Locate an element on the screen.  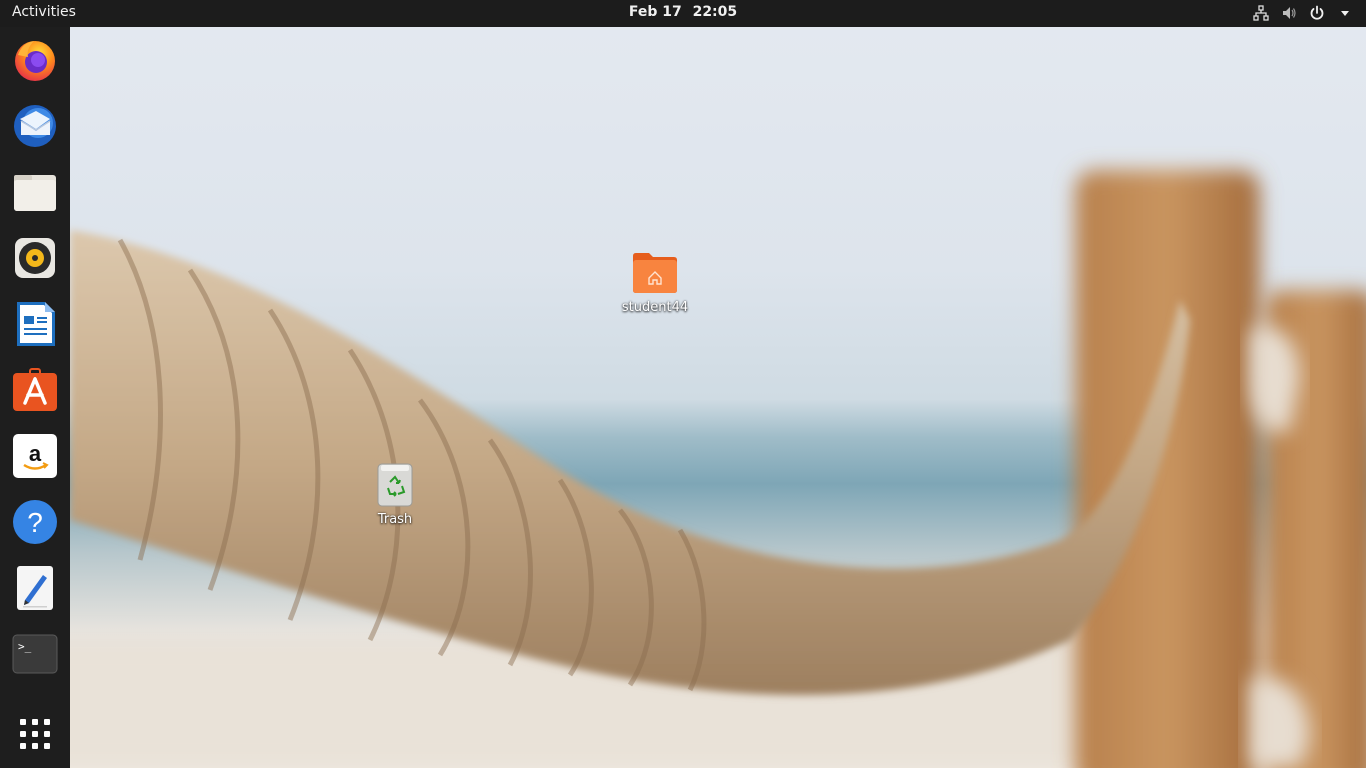
terminal-launcher: >_ is located at coordinates (35, 654).